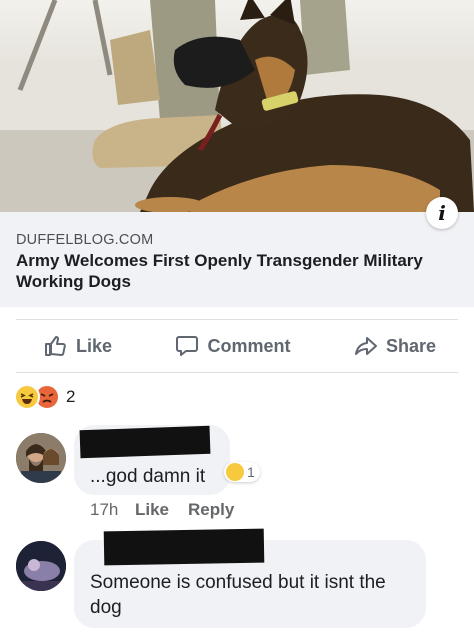 The image size is (474, 636). Describe the element at coordinates (55, 346) in the screenshot. I see `thumbs-up-icon` at that location.